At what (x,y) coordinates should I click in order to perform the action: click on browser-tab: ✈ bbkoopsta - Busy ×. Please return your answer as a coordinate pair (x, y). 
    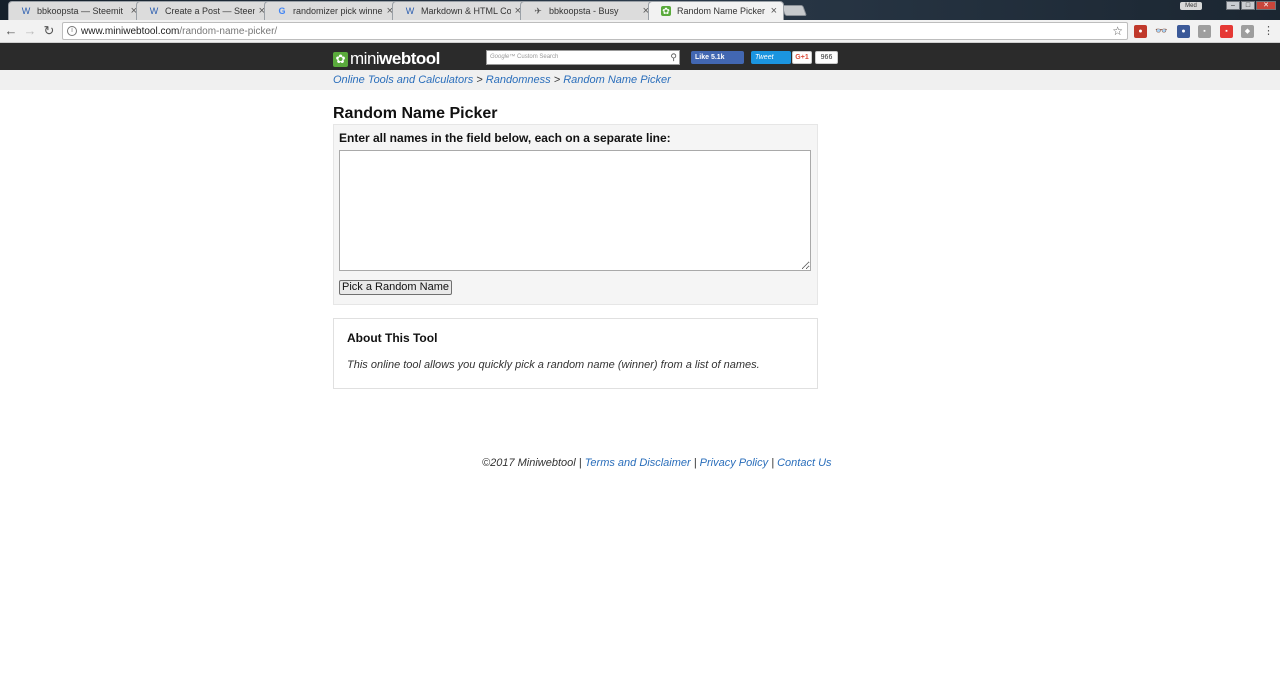
    Looking at the image, I should click on (588, 10).